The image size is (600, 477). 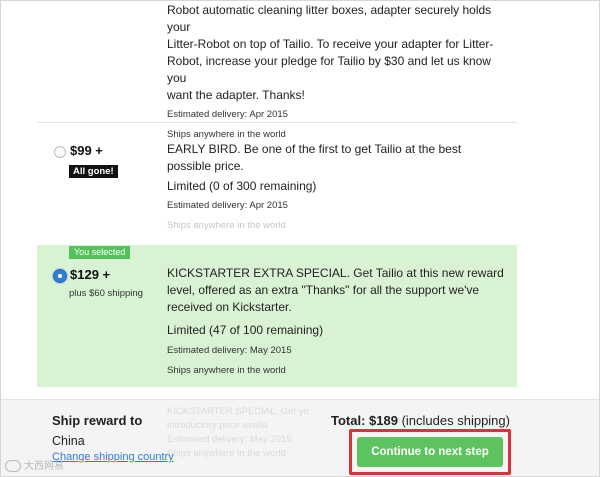 I want to click on continue-button: Continue to next step, so click(x=430, y=452).